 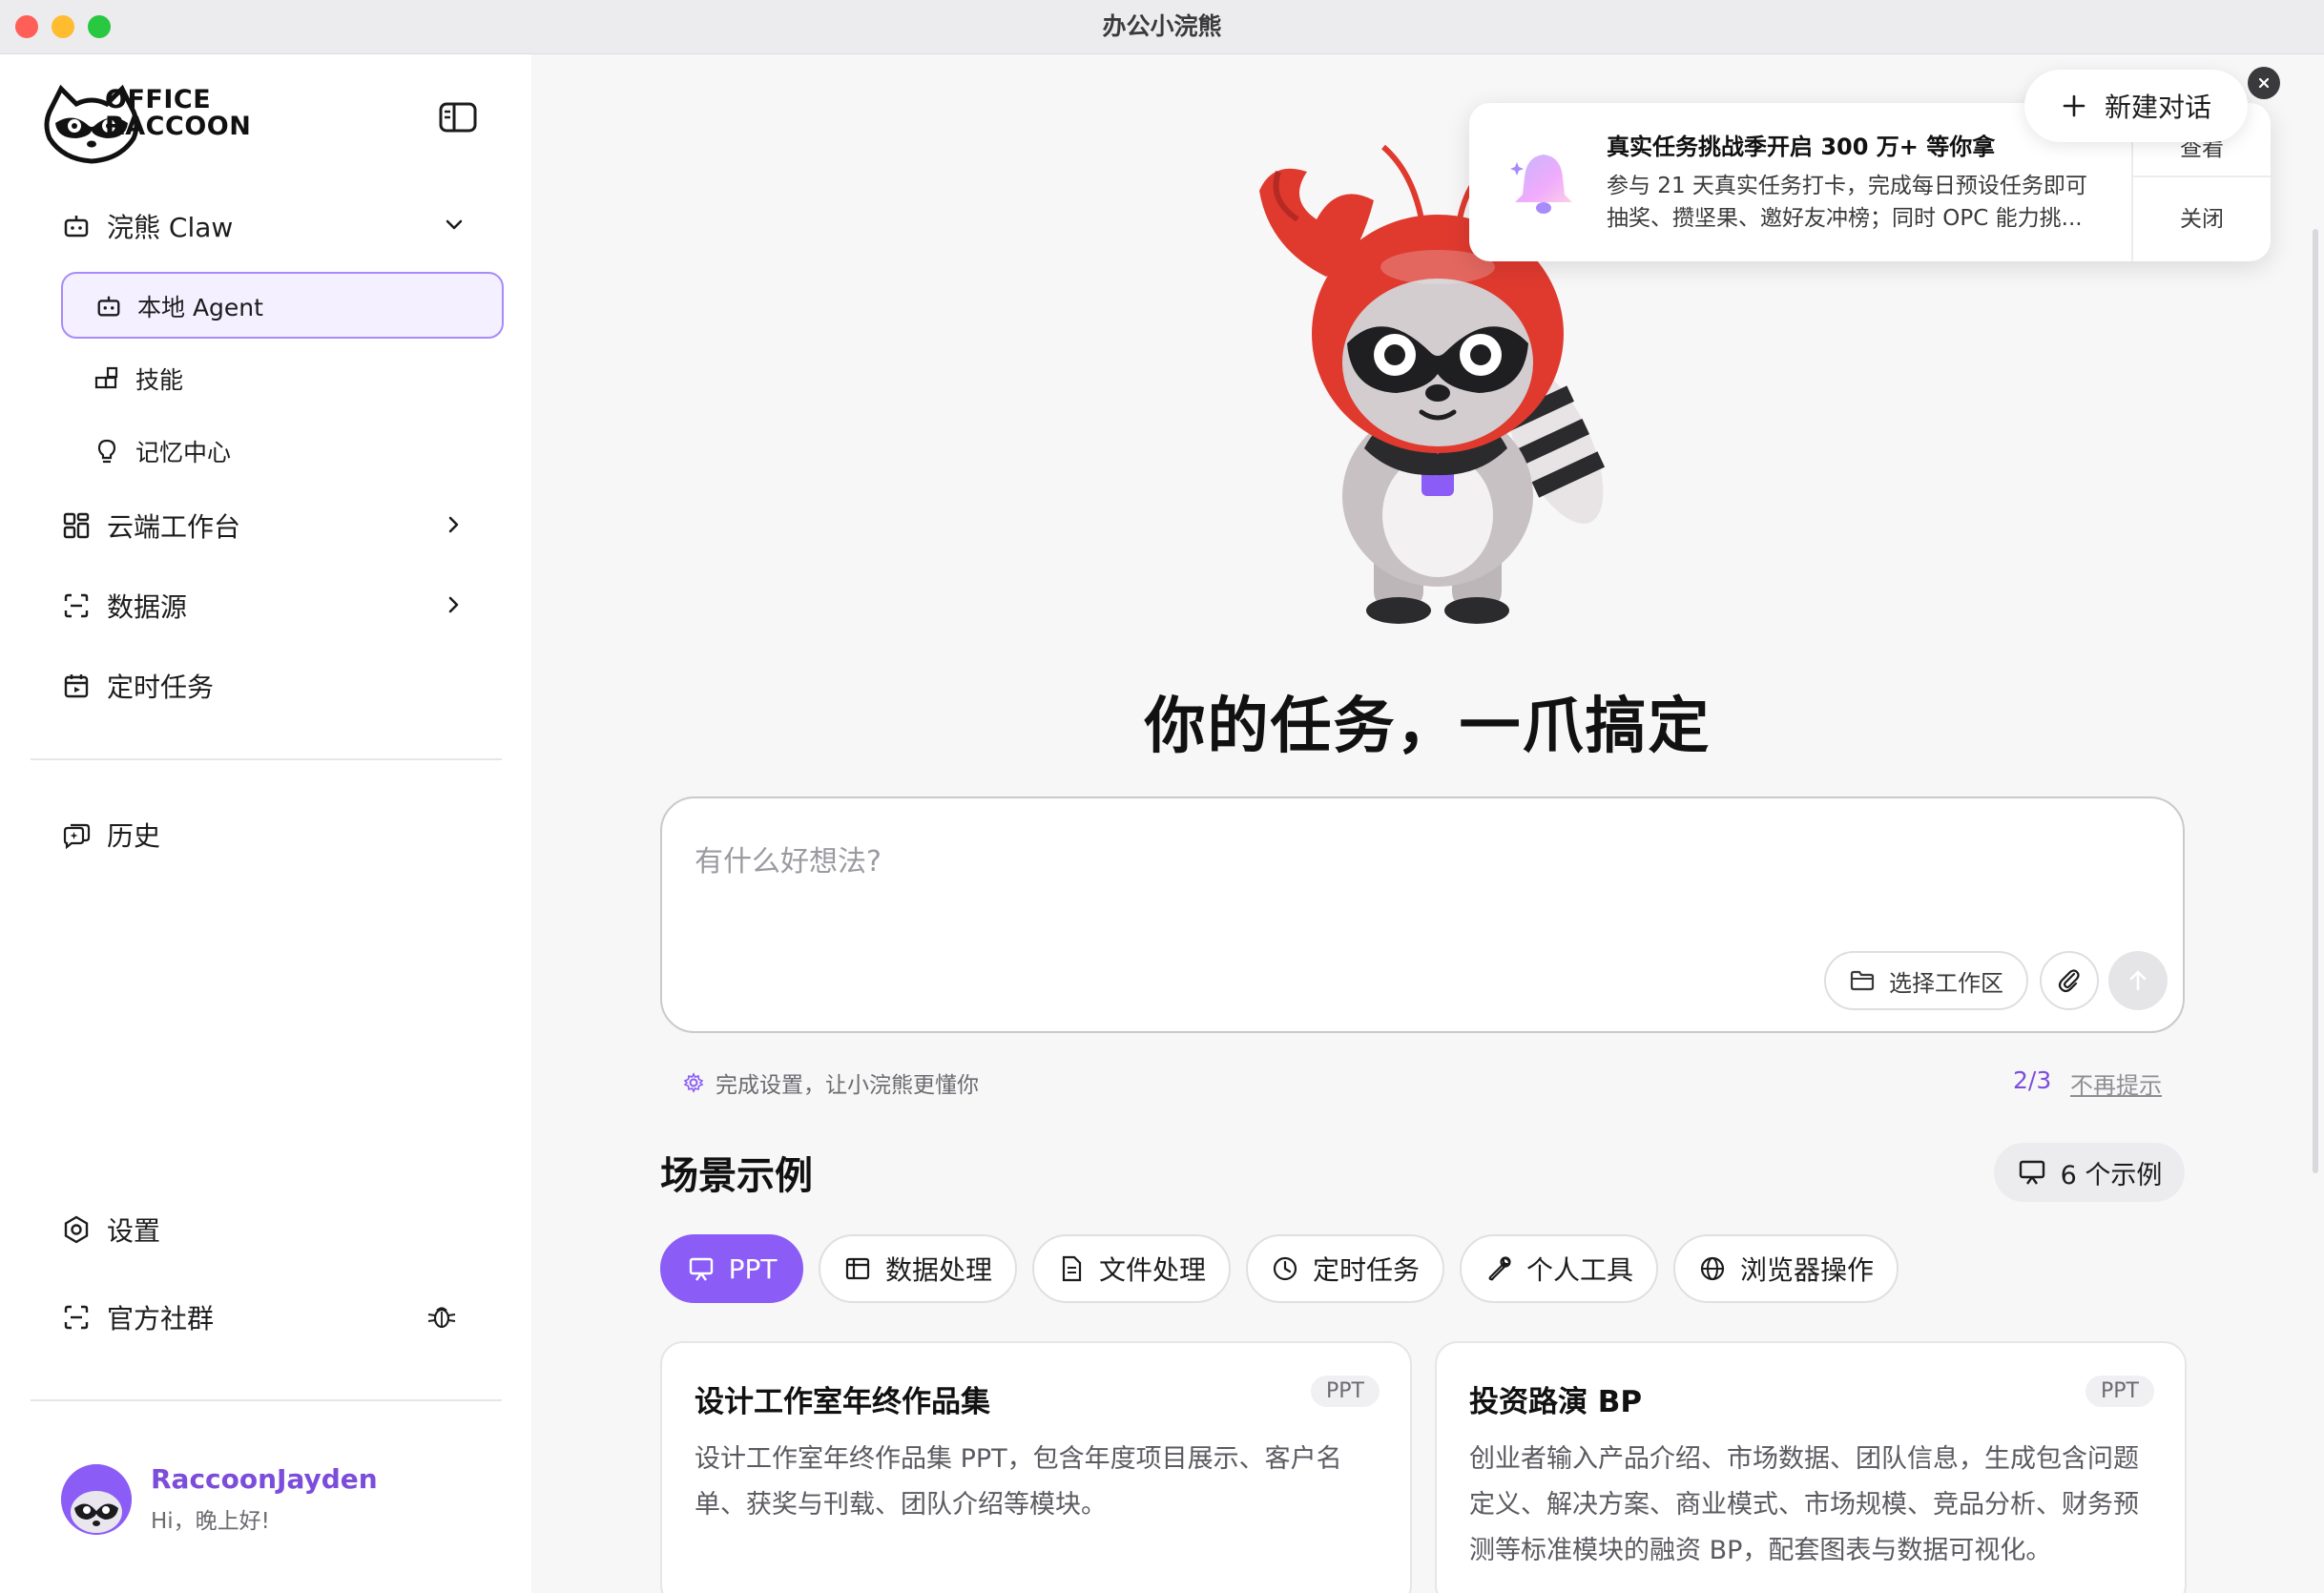 What do you see at coordinates (183, 452) in the screenshot?
I see `sidebar-item-label: 记忆中心` at bounding box center [183, 452].